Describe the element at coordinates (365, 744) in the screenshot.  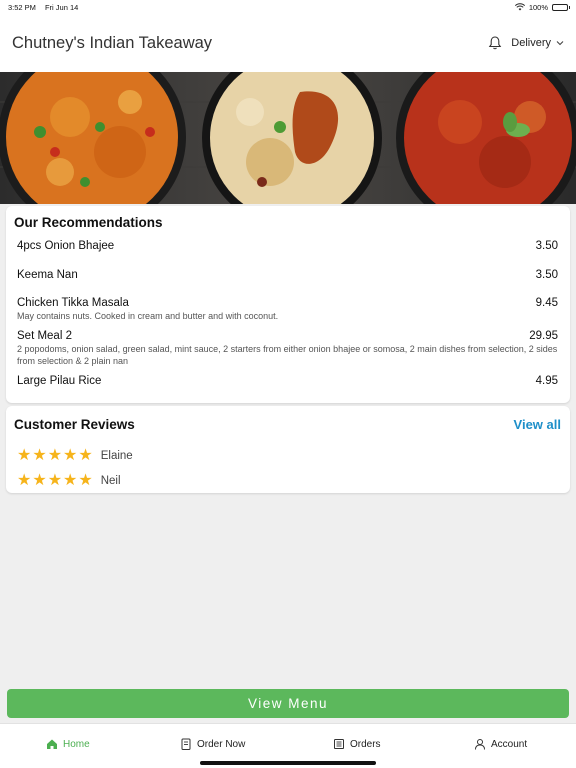
I see `tab-label: Orders` at that location.